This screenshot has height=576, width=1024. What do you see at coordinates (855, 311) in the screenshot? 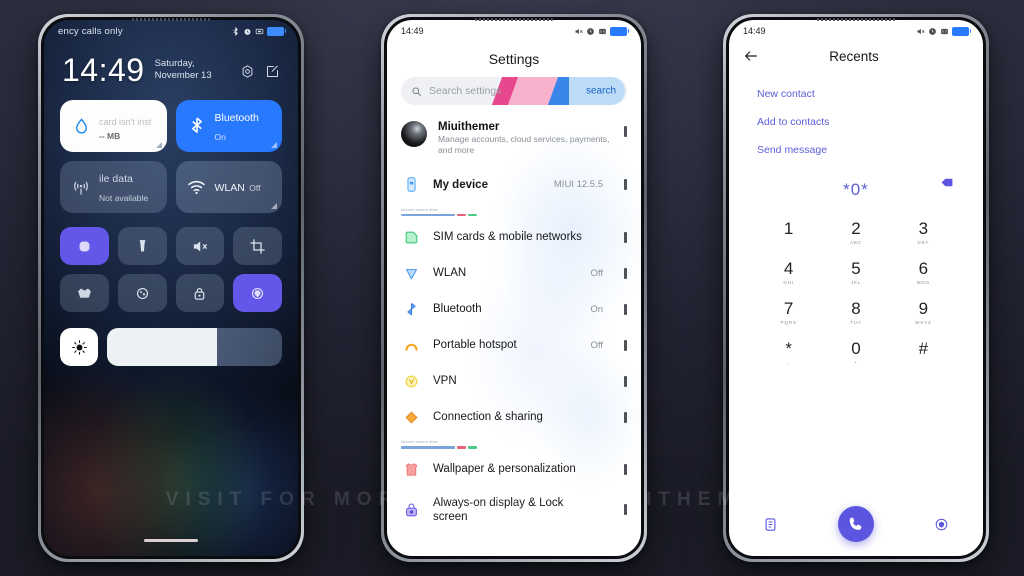
I see `key-8: 8 TUV` at bounding box center [855, 311].